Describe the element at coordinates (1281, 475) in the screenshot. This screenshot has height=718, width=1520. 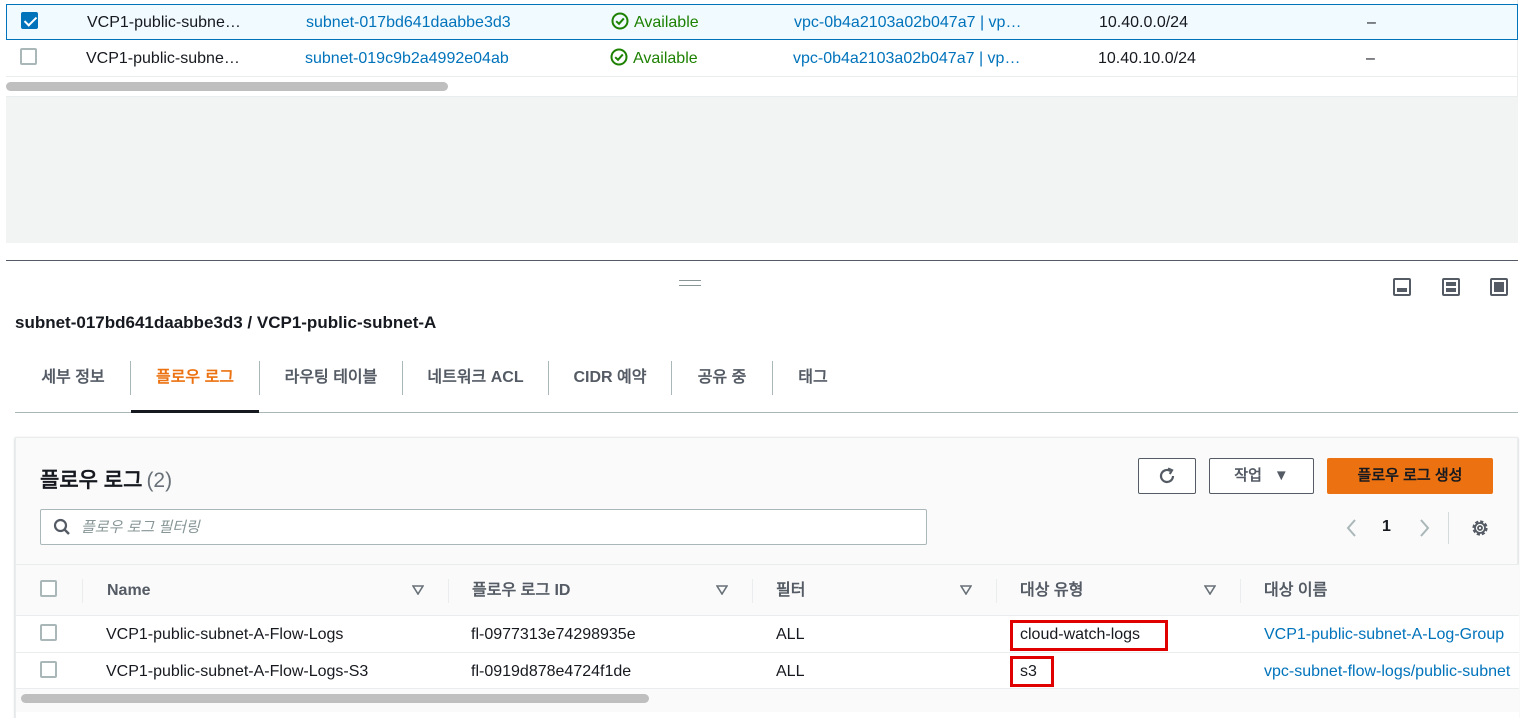
I see `caret-down-icon: ▼` at that location.